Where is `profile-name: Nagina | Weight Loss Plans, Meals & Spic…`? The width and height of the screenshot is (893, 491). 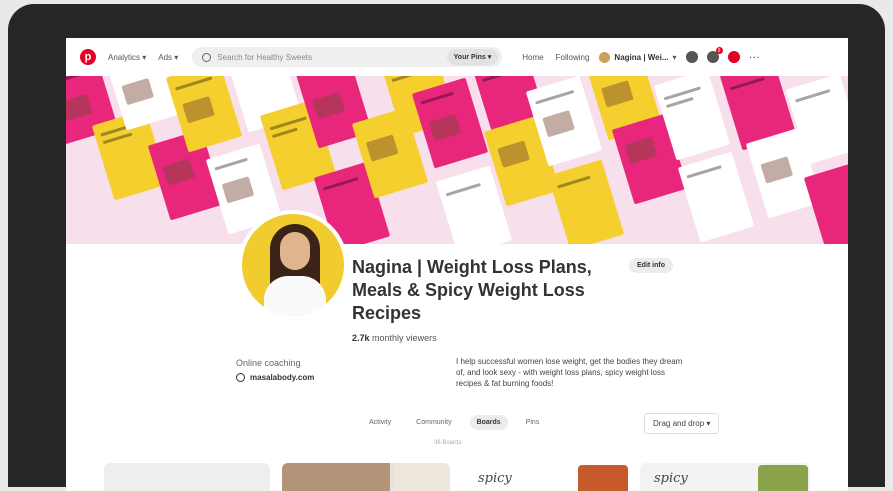 profile-name: Nagina | Weight Loss Plans, Meals & Spic… is located at coordinates (472, 290).